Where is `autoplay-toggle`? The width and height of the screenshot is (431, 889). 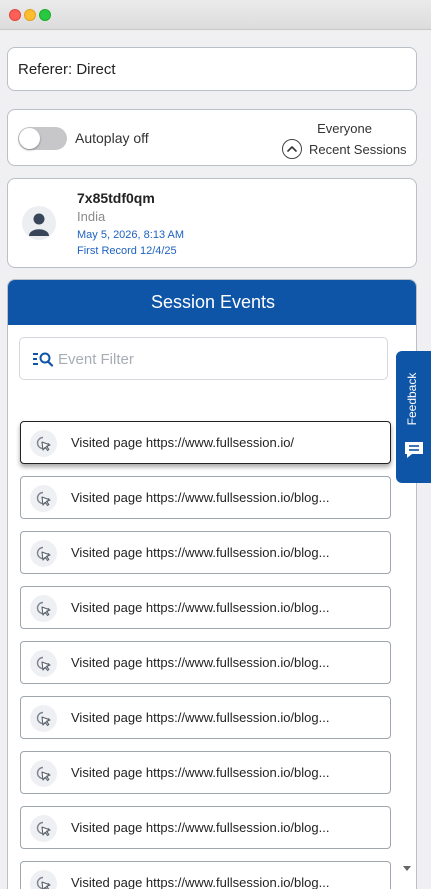
autoplay-toggle is located at coordinates (42, 138).